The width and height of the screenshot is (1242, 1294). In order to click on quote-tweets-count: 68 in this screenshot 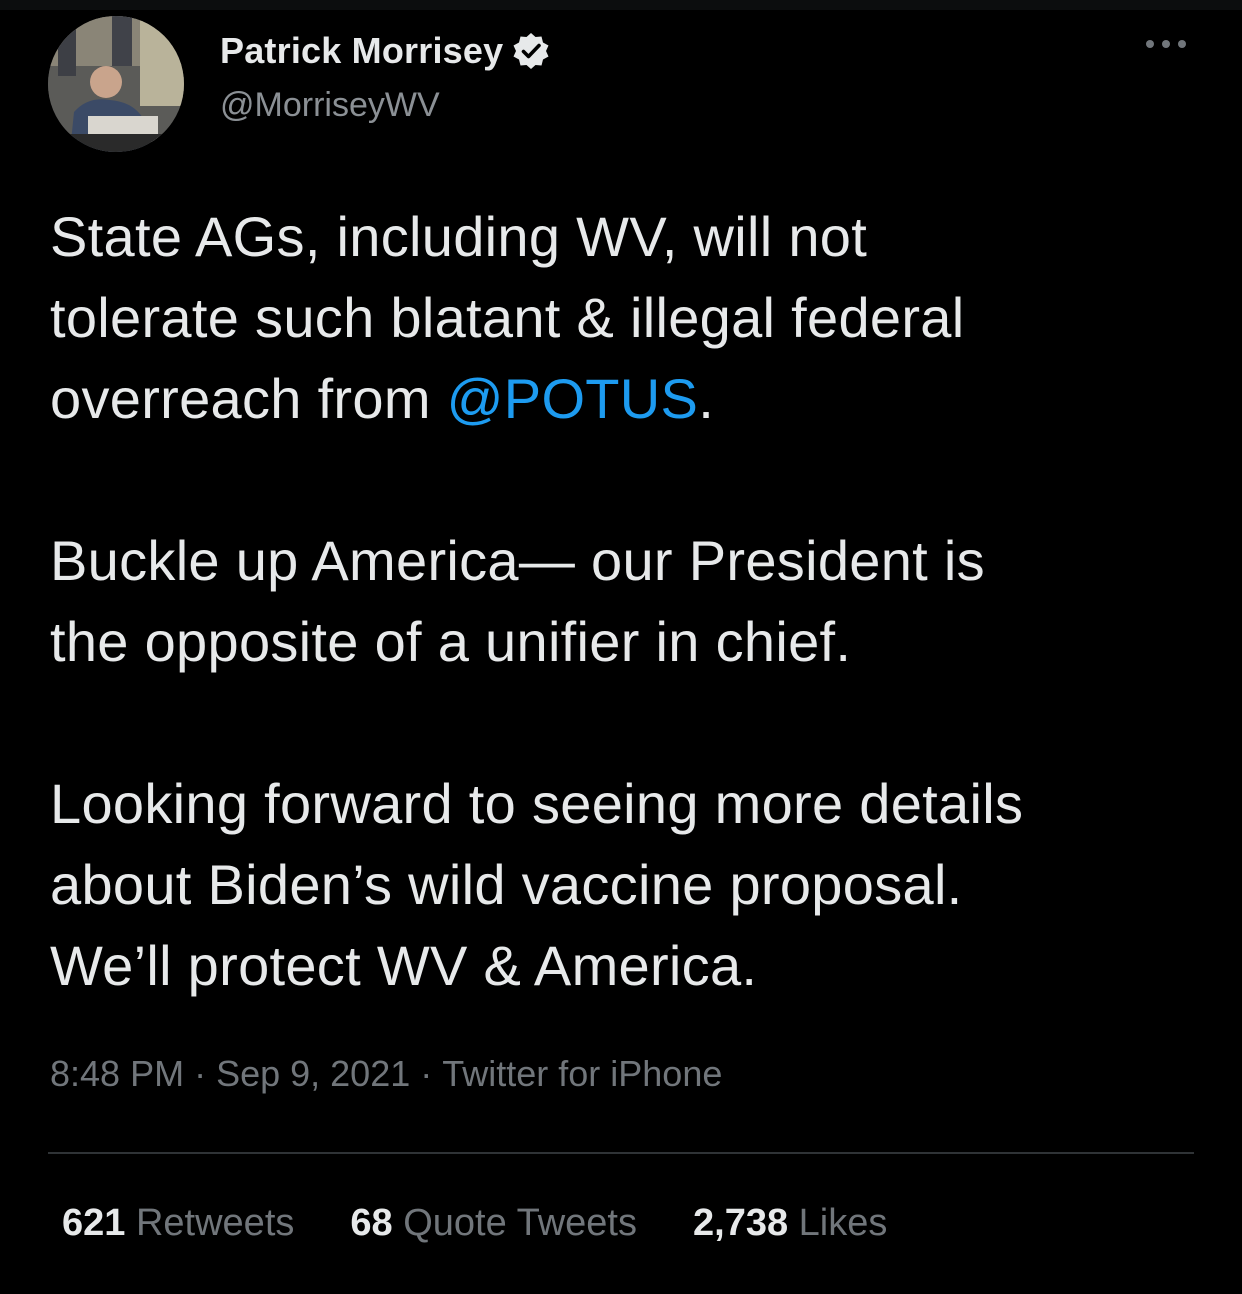, I will do `click(371, 1223)`.